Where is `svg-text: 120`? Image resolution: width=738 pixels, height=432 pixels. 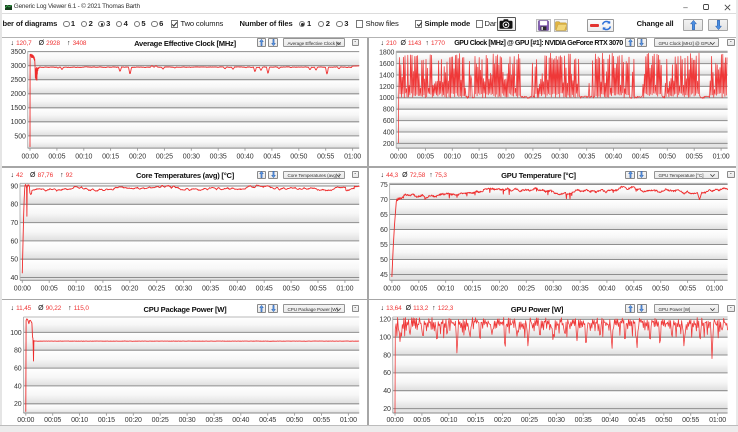 svg-text: 120 is located at coordinates (385, 320).